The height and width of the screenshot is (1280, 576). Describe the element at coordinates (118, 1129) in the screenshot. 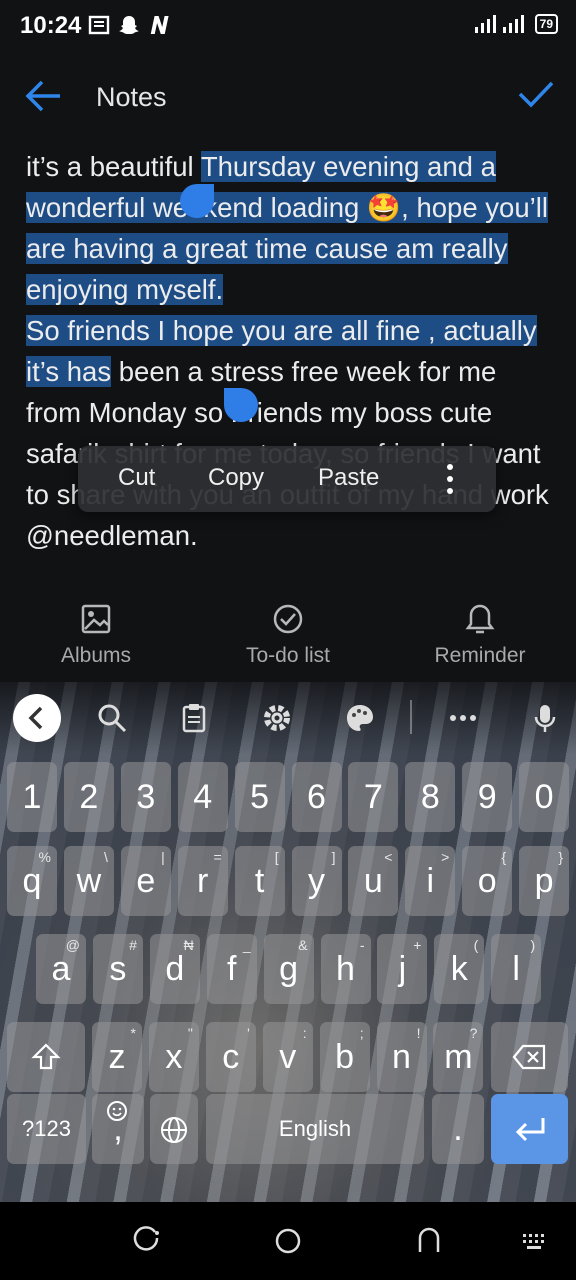

I see `comma-key: ,` at that location.